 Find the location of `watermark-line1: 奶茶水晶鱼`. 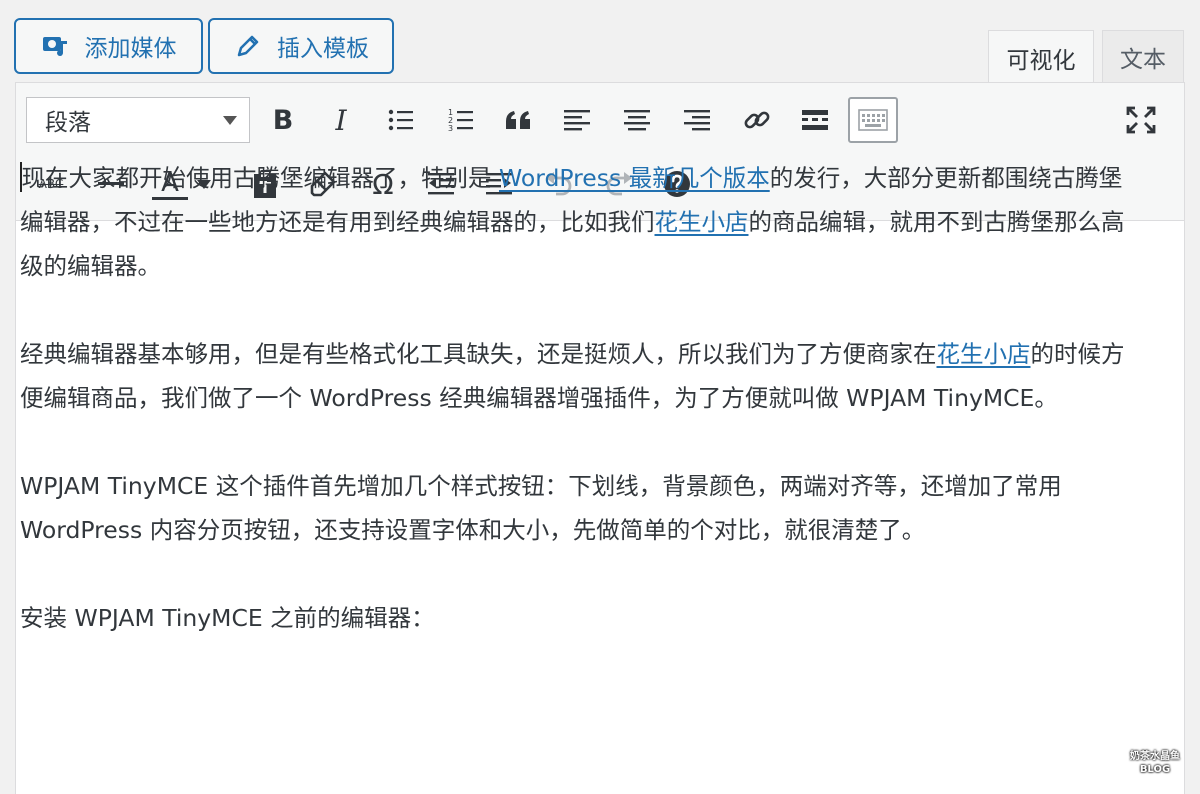

watermark-line1: 奶茶水晶鱼 is located at coordinates (1155, 756).